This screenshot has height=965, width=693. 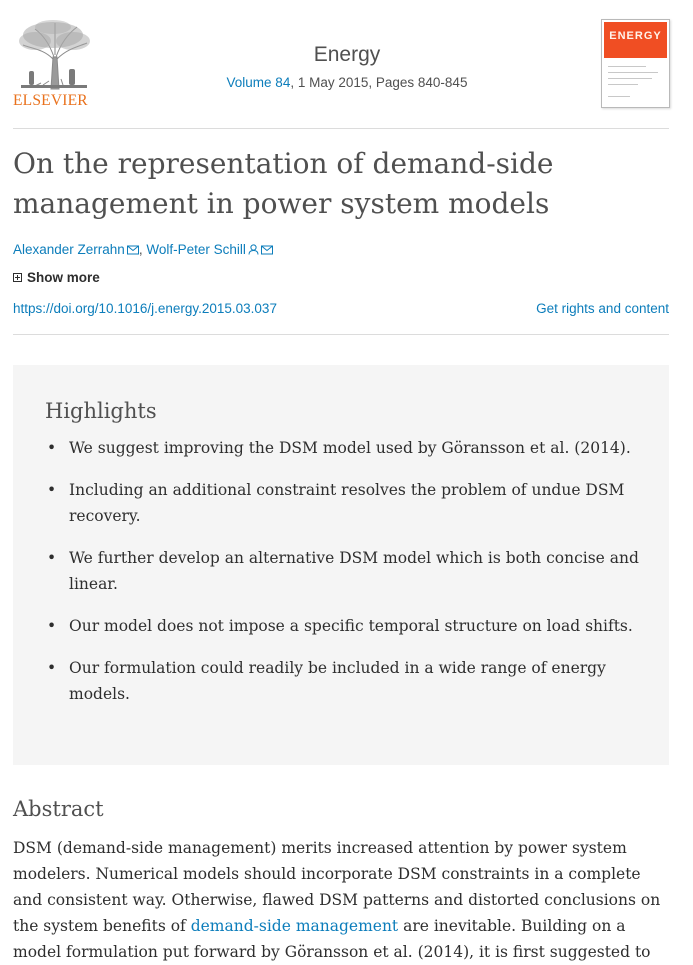 I want to click on meta-divider, so click(x=341, y=334).